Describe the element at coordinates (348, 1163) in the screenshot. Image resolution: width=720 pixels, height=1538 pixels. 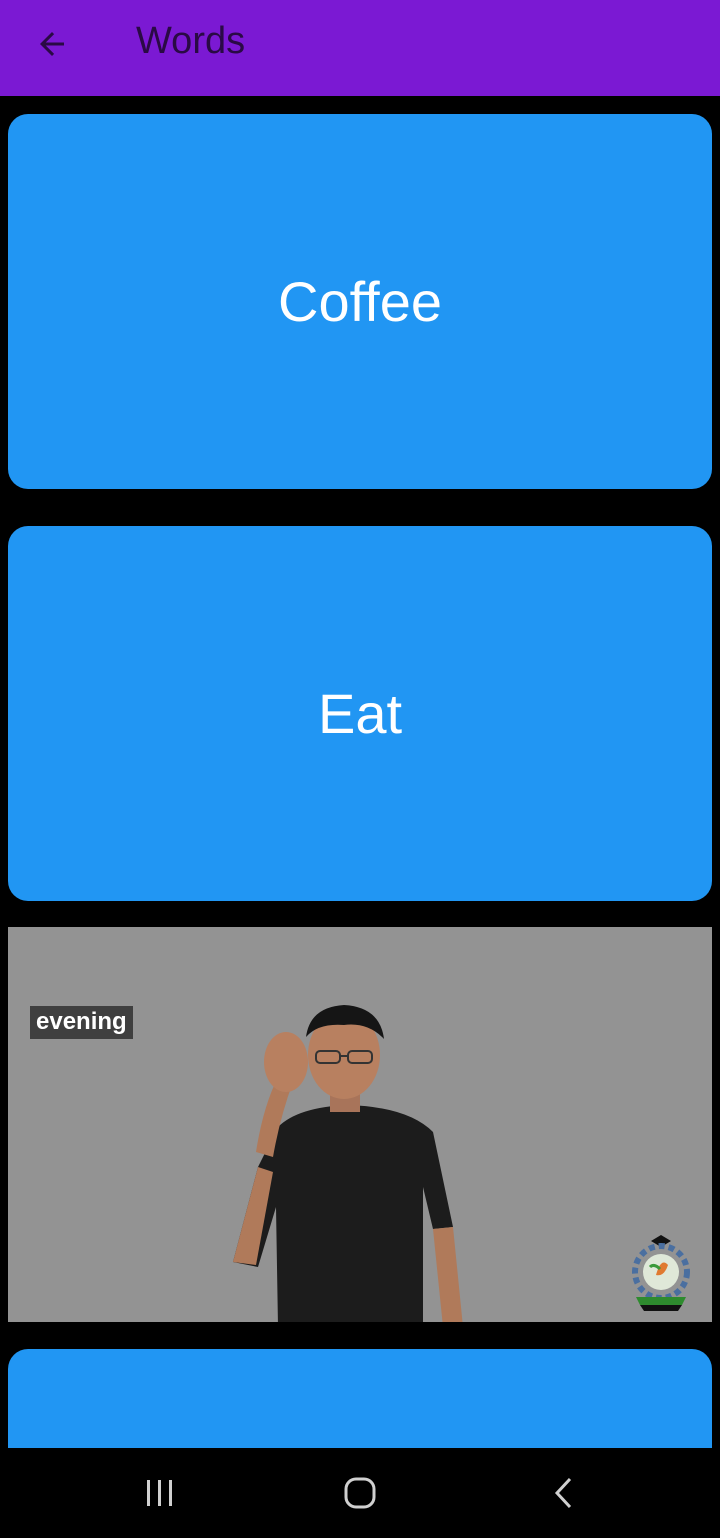
I see `signer-figure` at that location.